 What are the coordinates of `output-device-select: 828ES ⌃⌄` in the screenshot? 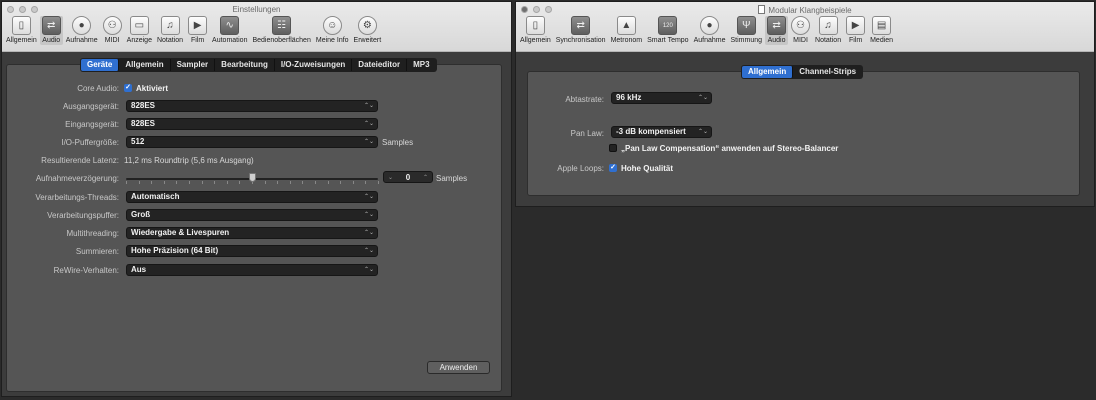 It's located at (252, 106).